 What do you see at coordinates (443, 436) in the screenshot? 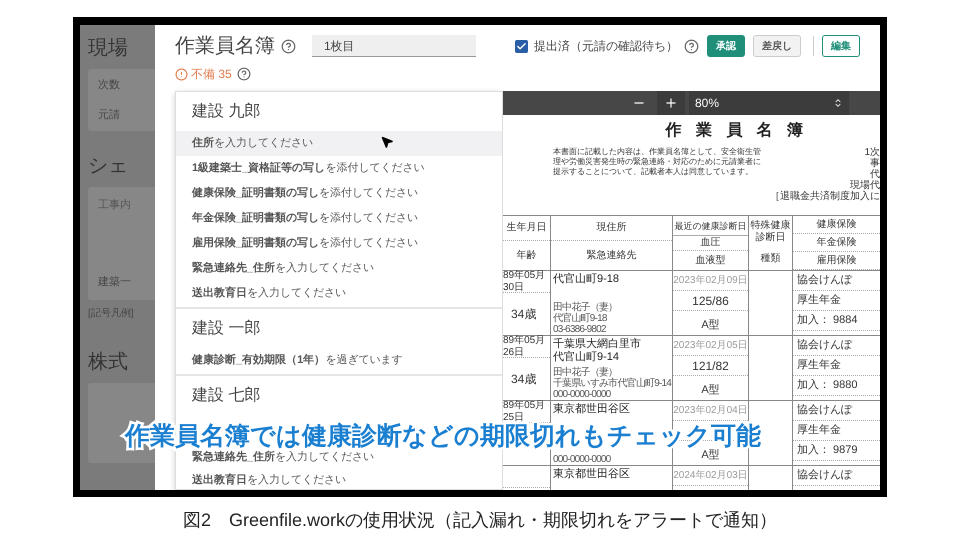
I see `subtitle: 作業員名簿では健康診断などの期限切れもチェック可能` at bounding box center [443, 436].